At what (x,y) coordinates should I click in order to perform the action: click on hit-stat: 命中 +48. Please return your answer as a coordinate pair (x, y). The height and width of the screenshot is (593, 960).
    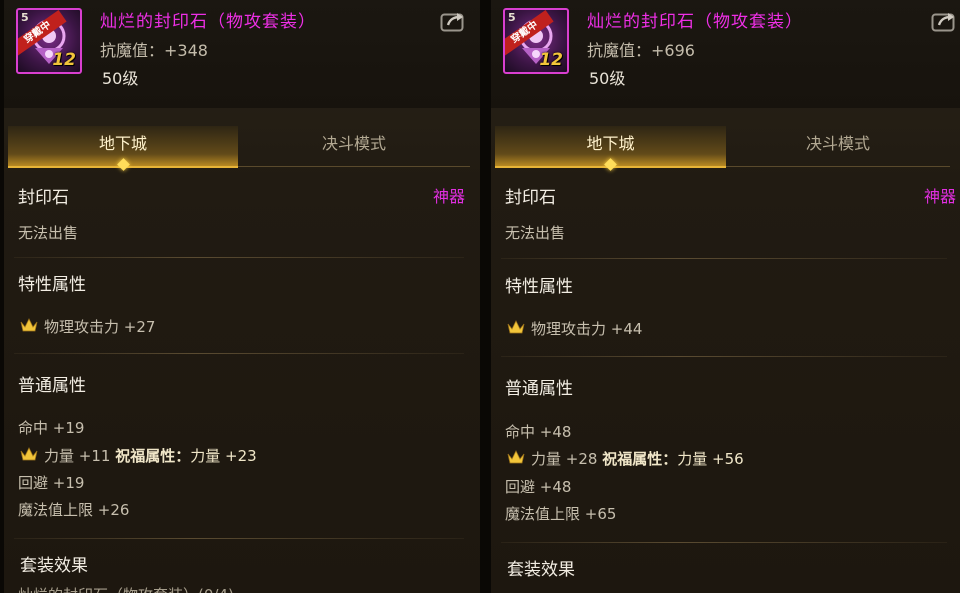
    Looking at the image, I should click on (538, 432).